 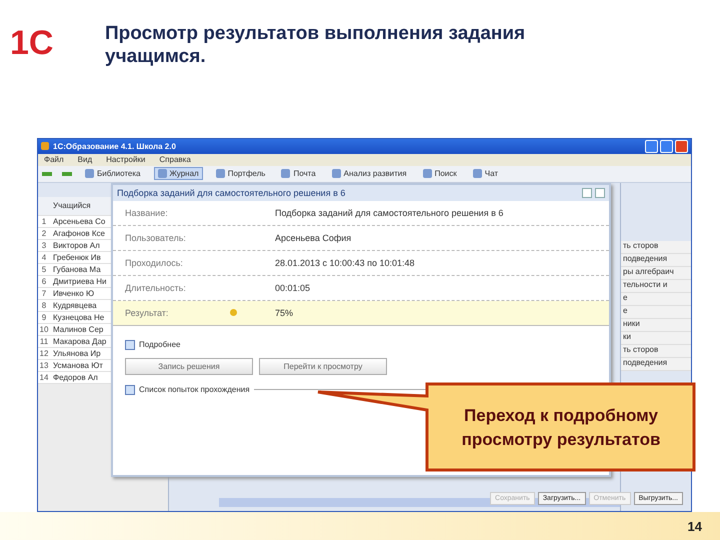 I want to click on student-name: Ивченко Ю, so click(x=73, y=293).